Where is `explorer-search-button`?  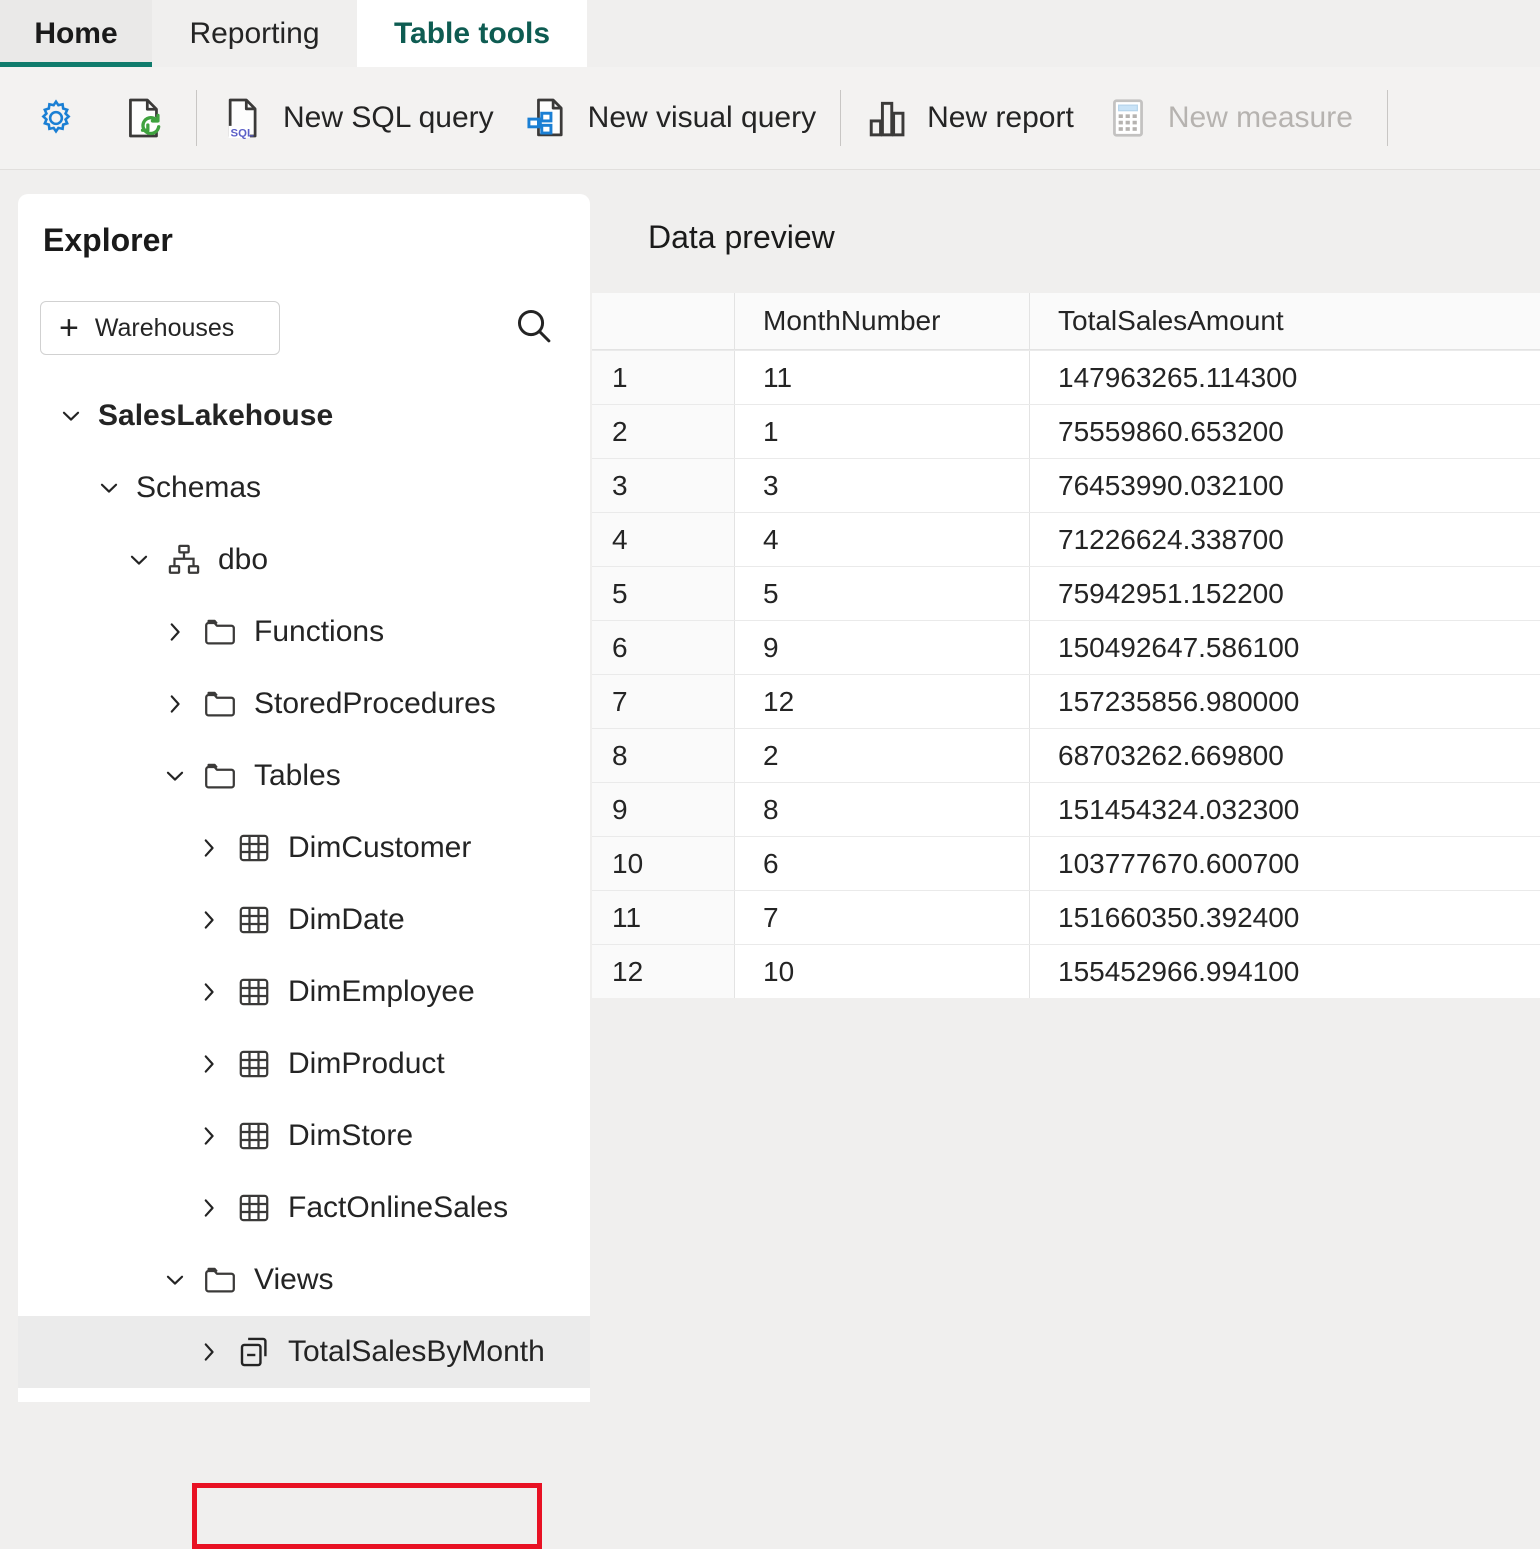
explorer-search-button is located at coordinates (534, 328).